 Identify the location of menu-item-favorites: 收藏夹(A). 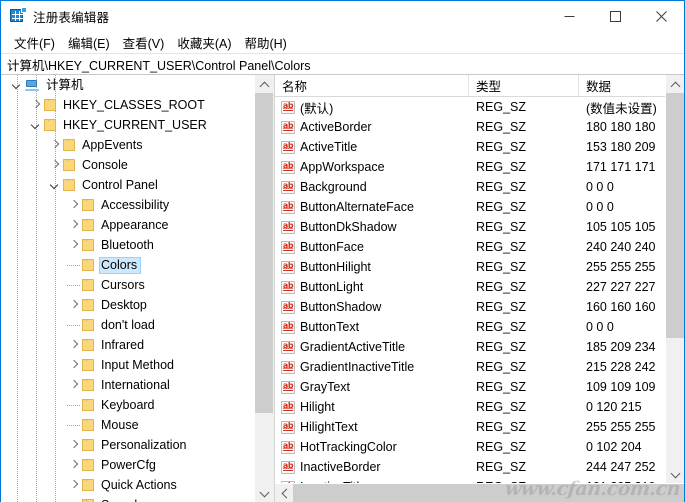
(204, 42).